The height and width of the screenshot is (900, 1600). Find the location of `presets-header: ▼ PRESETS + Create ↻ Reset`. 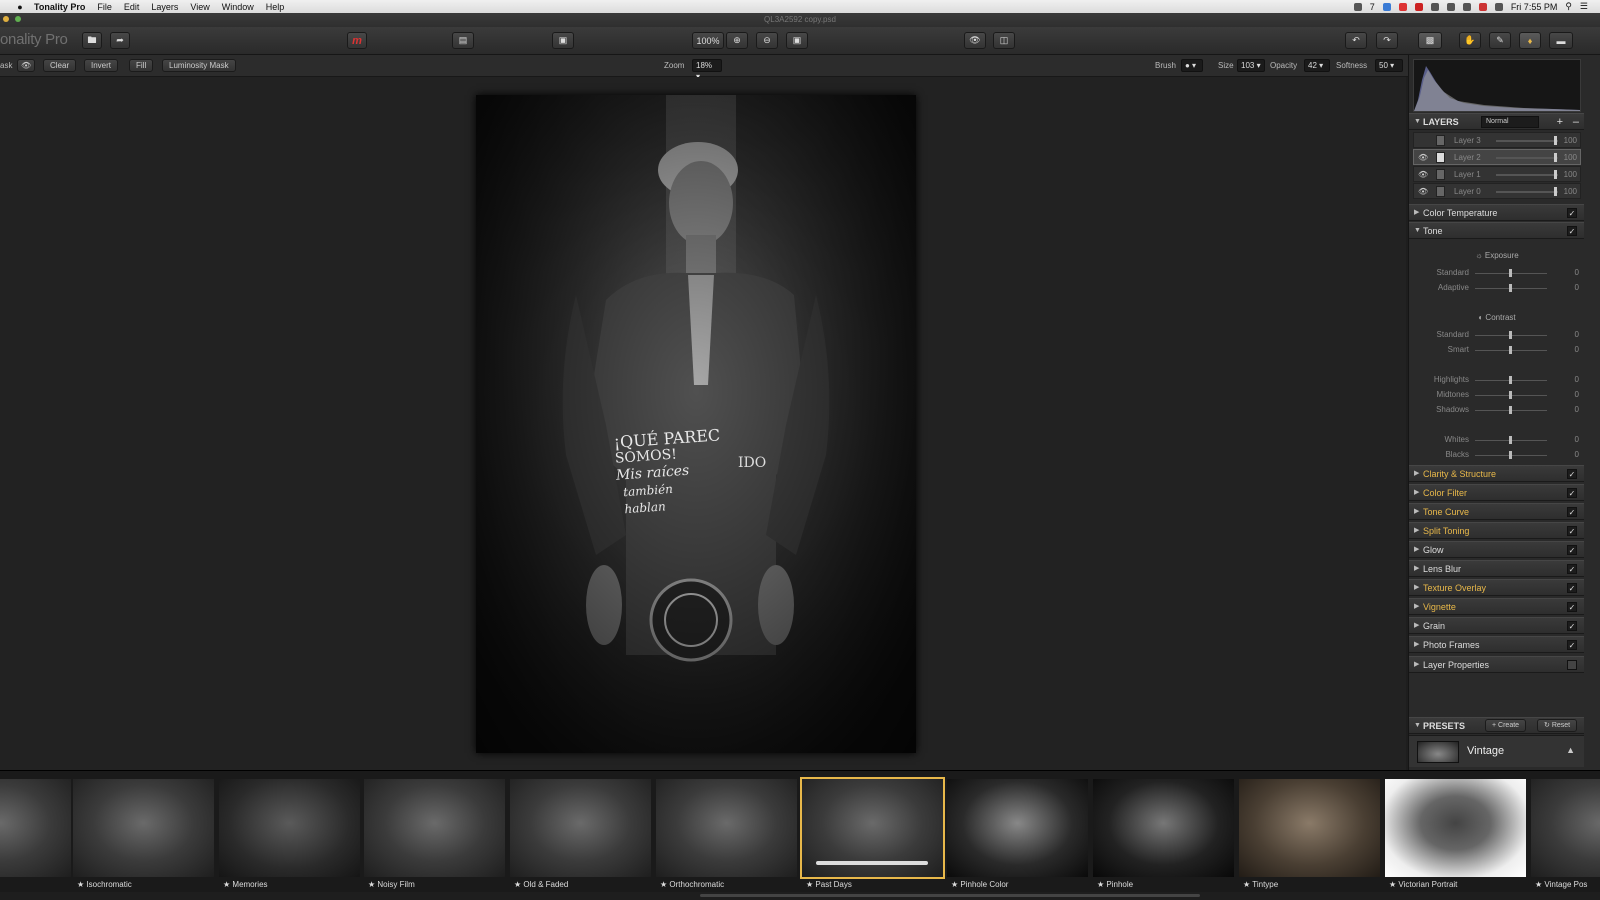

presets-header: ▼ PRESETS + Create ↻ Reset is located at coordinates (1497, 725).